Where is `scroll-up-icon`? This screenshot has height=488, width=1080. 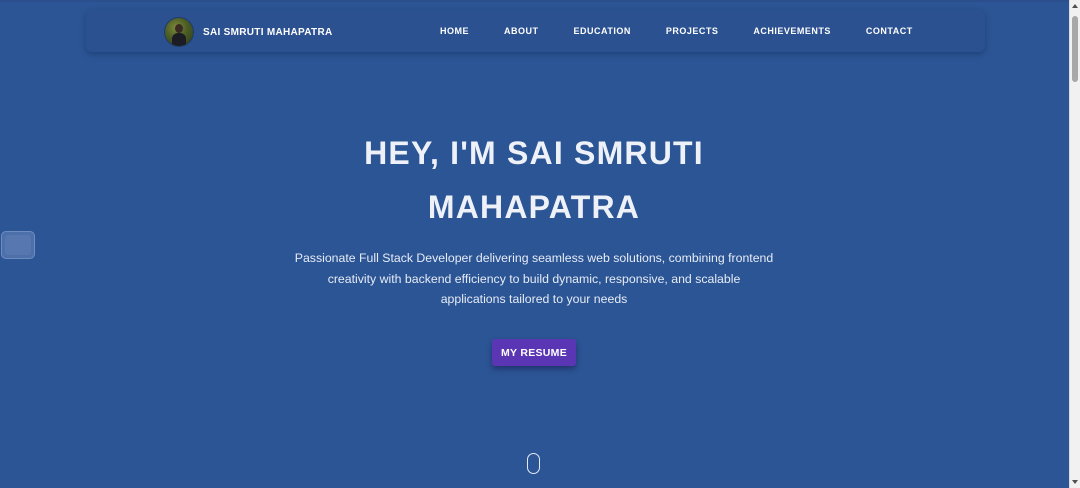 scroll-up-icon is located at coordinates (1075, 6).